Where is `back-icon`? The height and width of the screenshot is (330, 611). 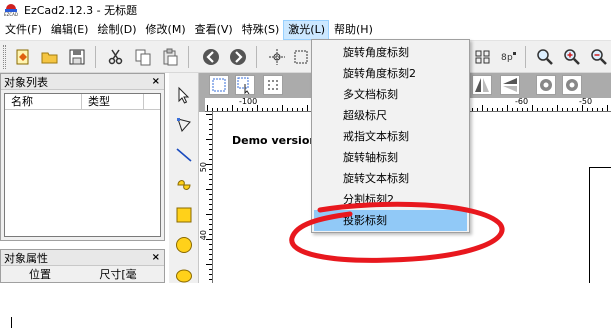
back-icon is located at coordinates (211, 57).